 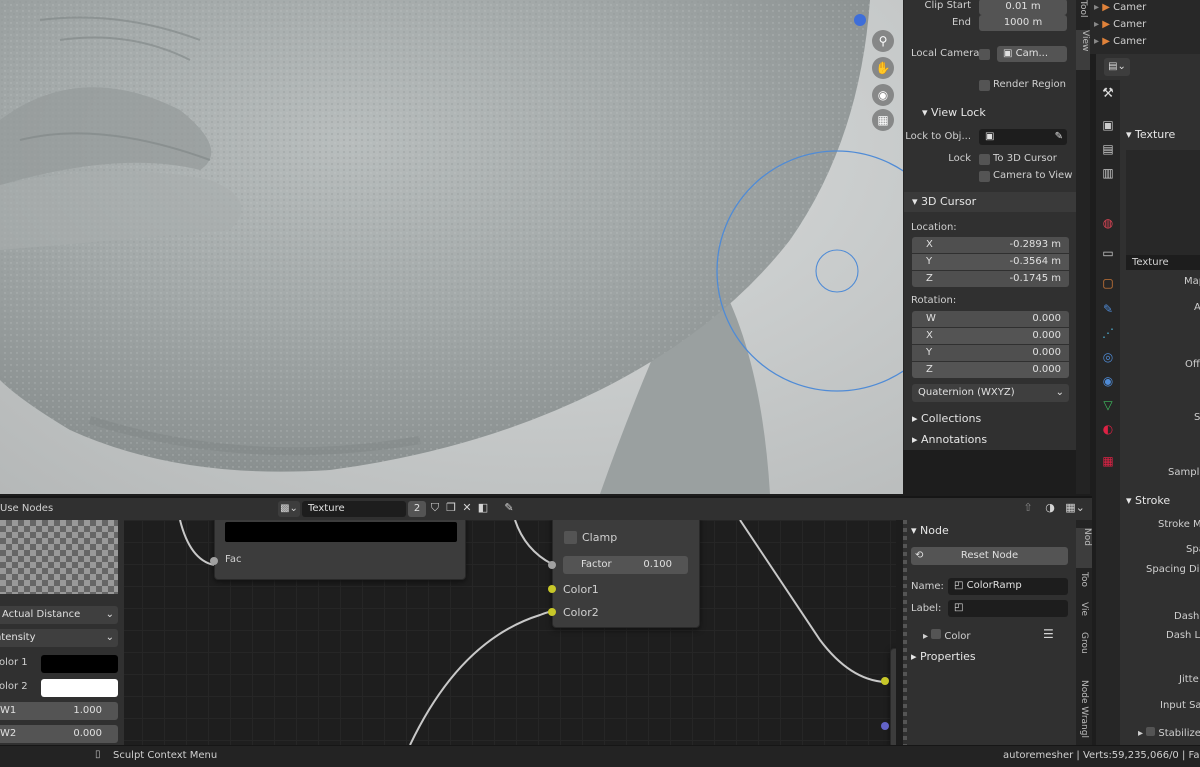 I want to click on color1-input-socket, so click(x=552, y=589).